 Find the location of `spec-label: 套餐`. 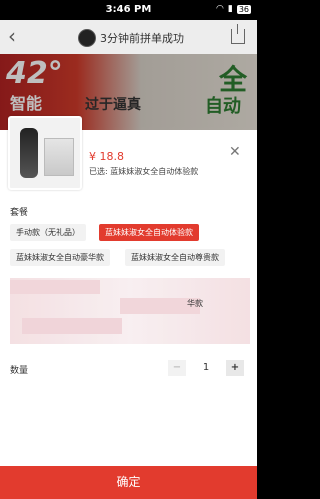

spec-label: 套餐 is located at coordinates (19, 213).